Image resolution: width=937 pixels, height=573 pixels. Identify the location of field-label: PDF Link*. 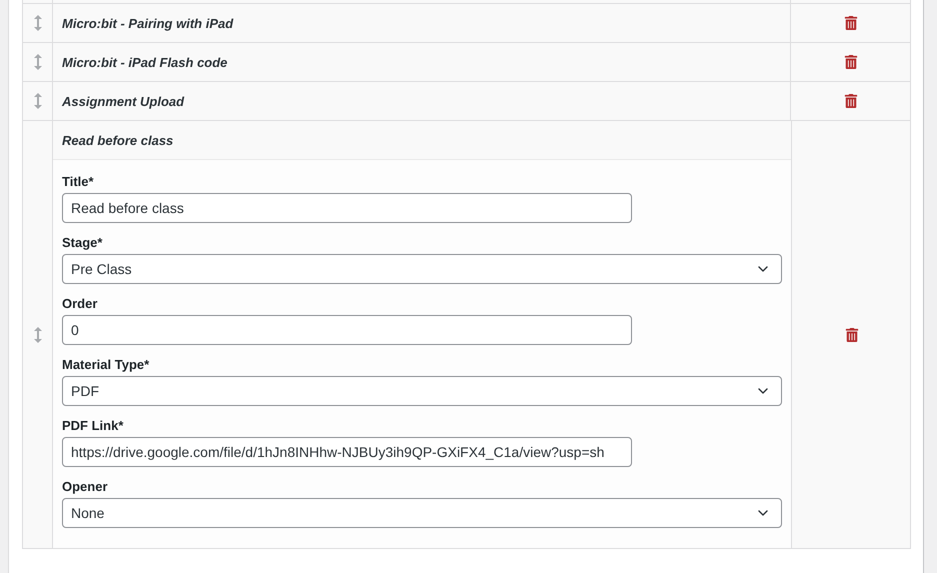
(93, 425).